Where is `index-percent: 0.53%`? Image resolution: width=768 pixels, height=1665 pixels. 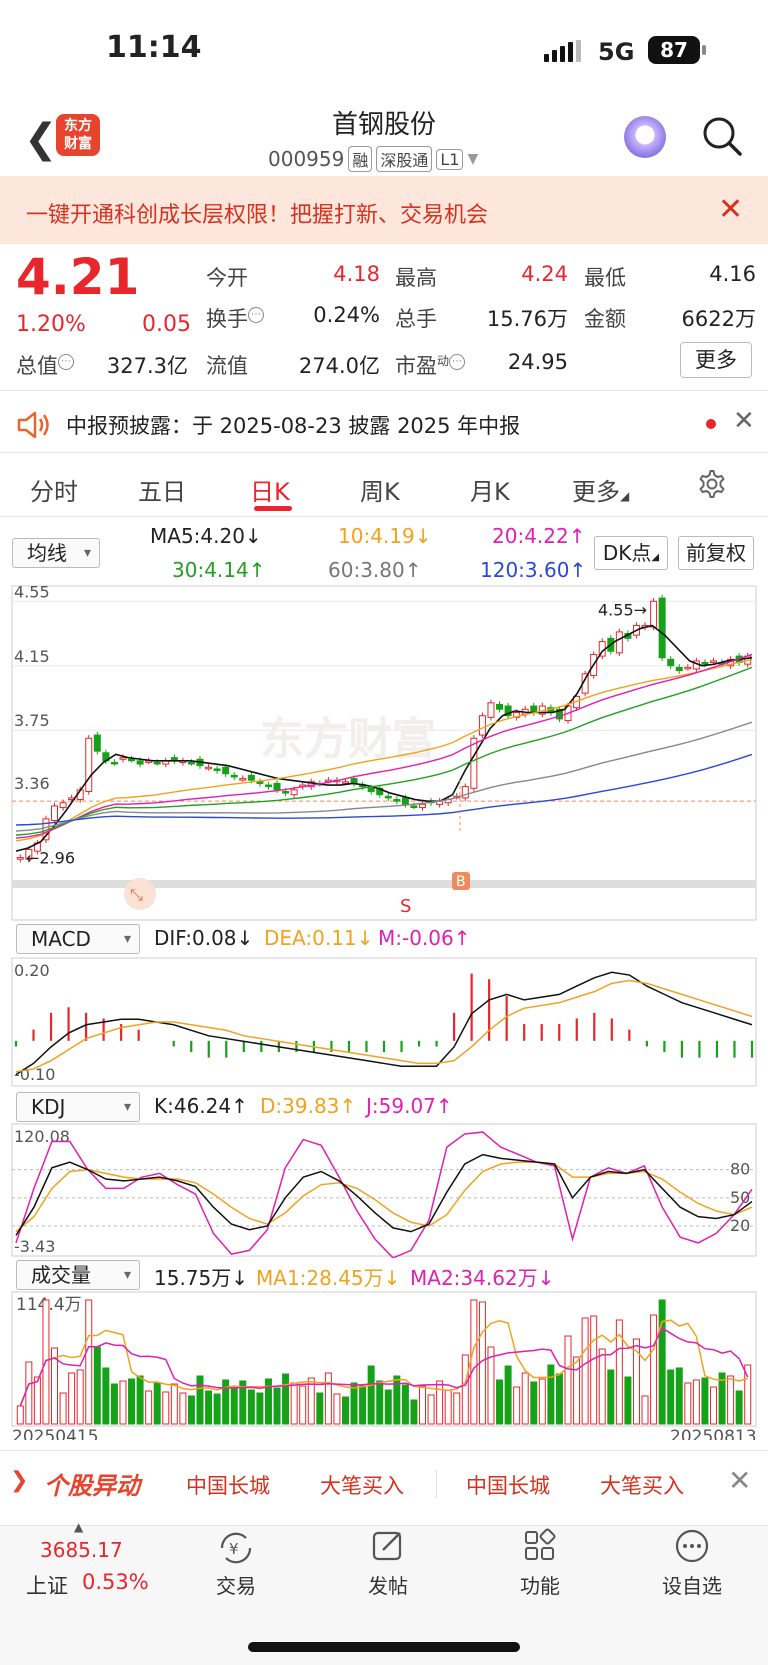 index-percent: 0.53% is located at coordinates (115, 1582).